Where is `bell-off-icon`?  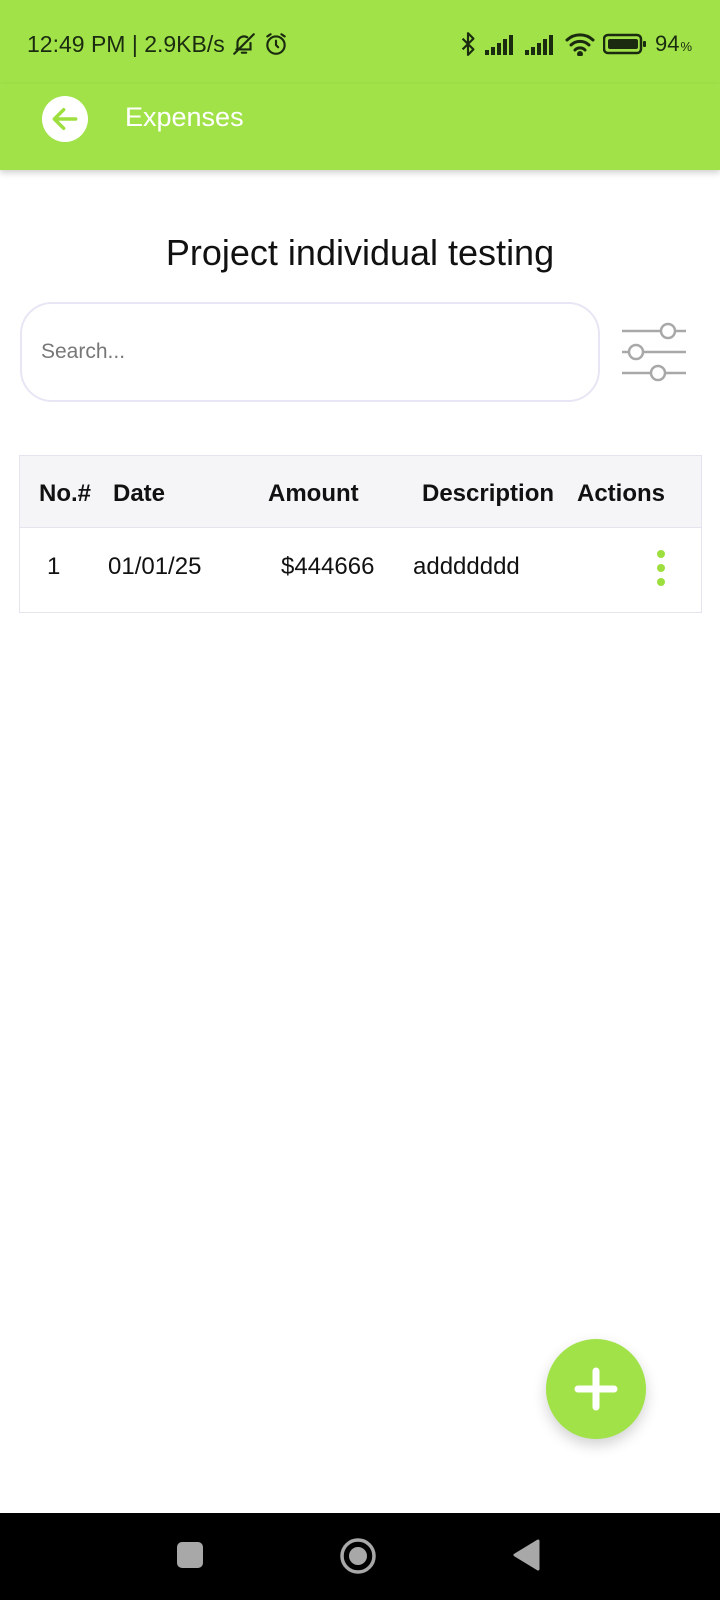 bell-off-icon is located at coordinates (244, 44).